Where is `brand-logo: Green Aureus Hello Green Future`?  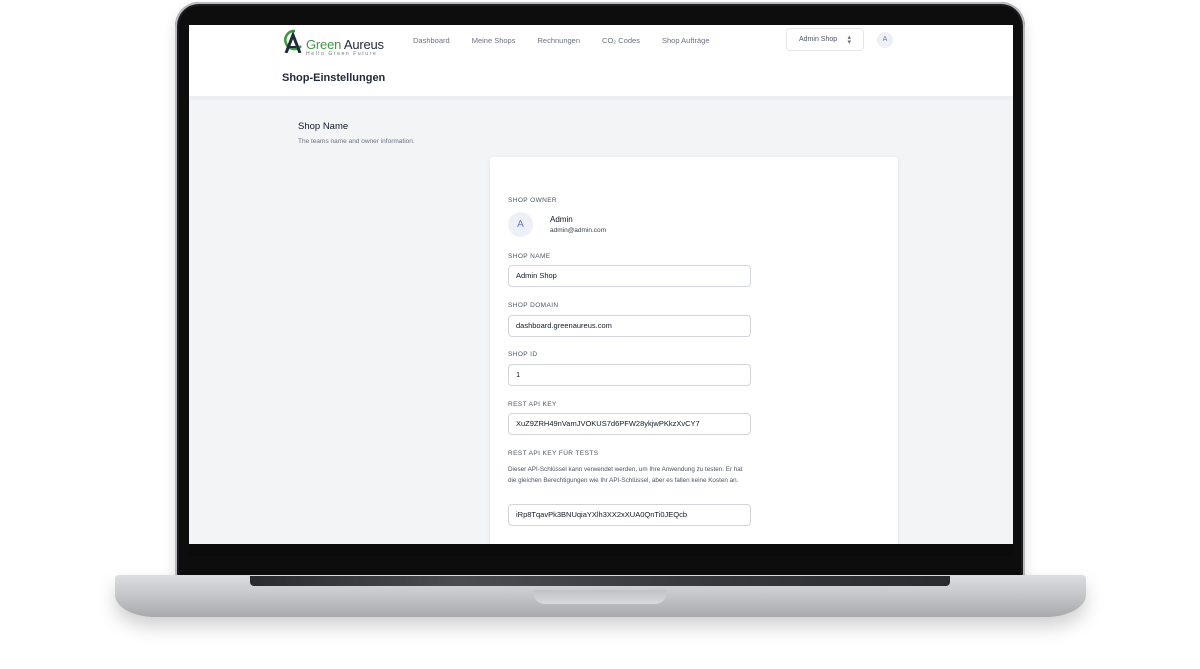
brand-logo: Green Aureus Hello Green Future is located at coordinates (332, 42).